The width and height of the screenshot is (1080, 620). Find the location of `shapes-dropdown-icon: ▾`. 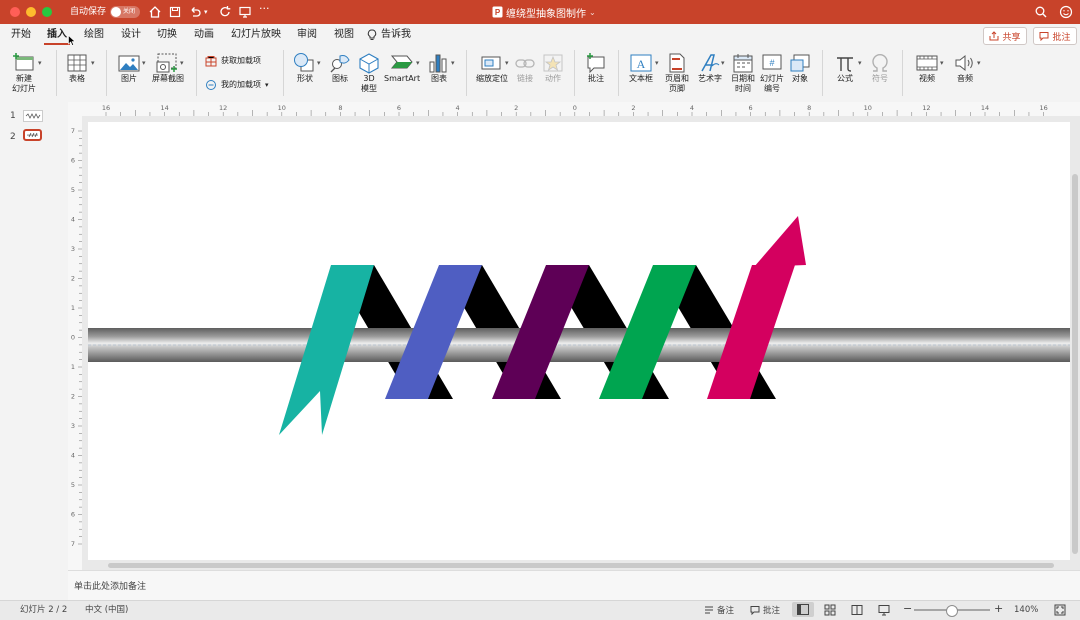

shapes-dropdown-icon: ▾ is located at coordinates (319, 63).